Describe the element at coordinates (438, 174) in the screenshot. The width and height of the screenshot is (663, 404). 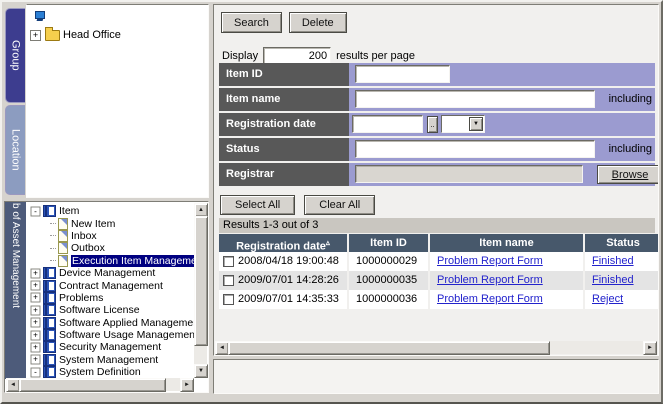
I see `form-row-registrar: Registrar Browse` at that location.